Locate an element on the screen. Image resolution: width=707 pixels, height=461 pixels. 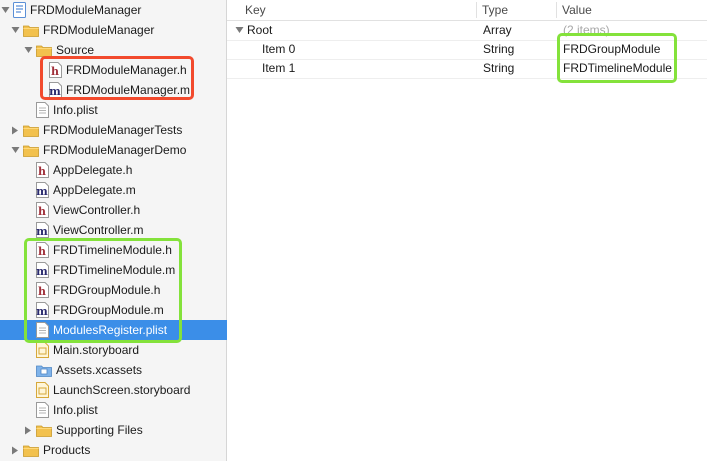
navigator-item: LaunchScreen.storyboard is located at coordinates (124, 390).